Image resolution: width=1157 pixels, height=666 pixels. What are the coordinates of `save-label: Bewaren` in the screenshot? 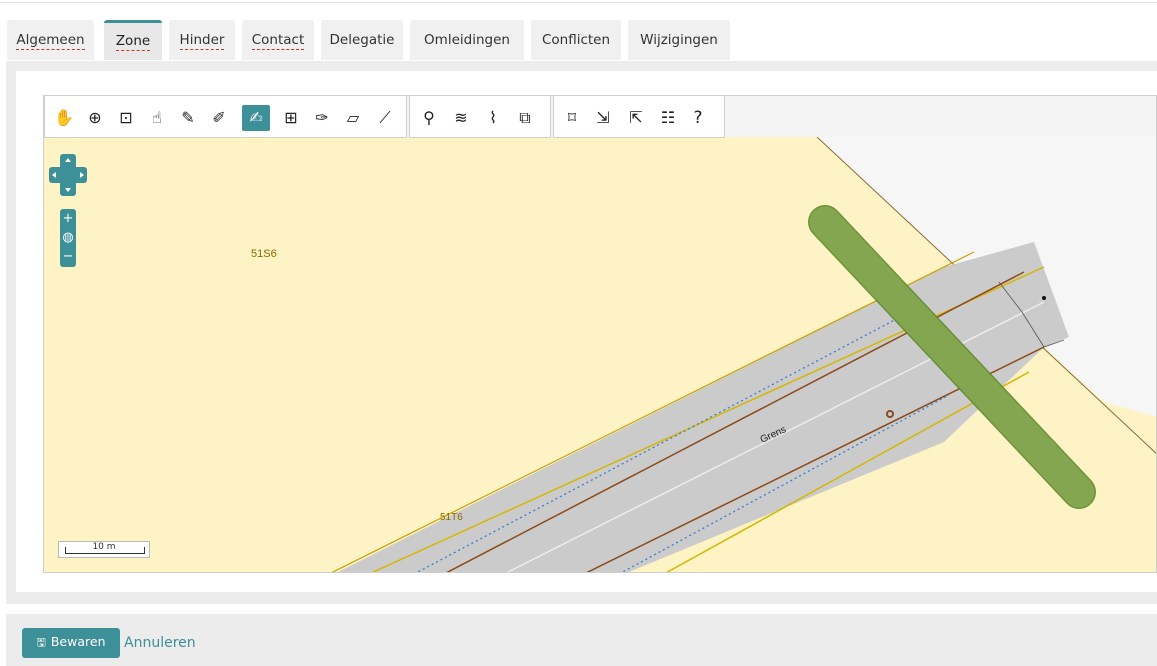 It's located at (78, 641).